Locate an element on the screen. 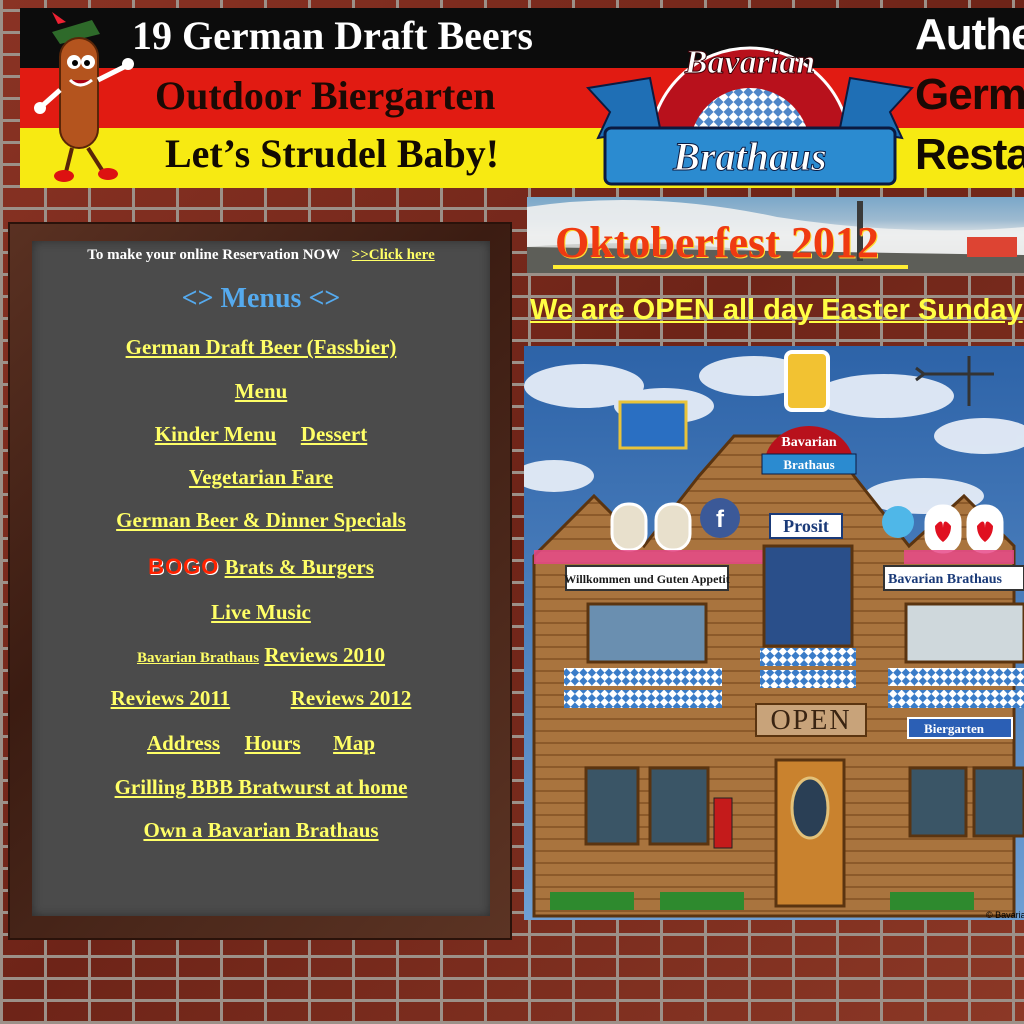 This screenshot has height=1024, width=1024. banner-line-strudel: Let’s Strudel Baby! is located at coordinates (332, 153).